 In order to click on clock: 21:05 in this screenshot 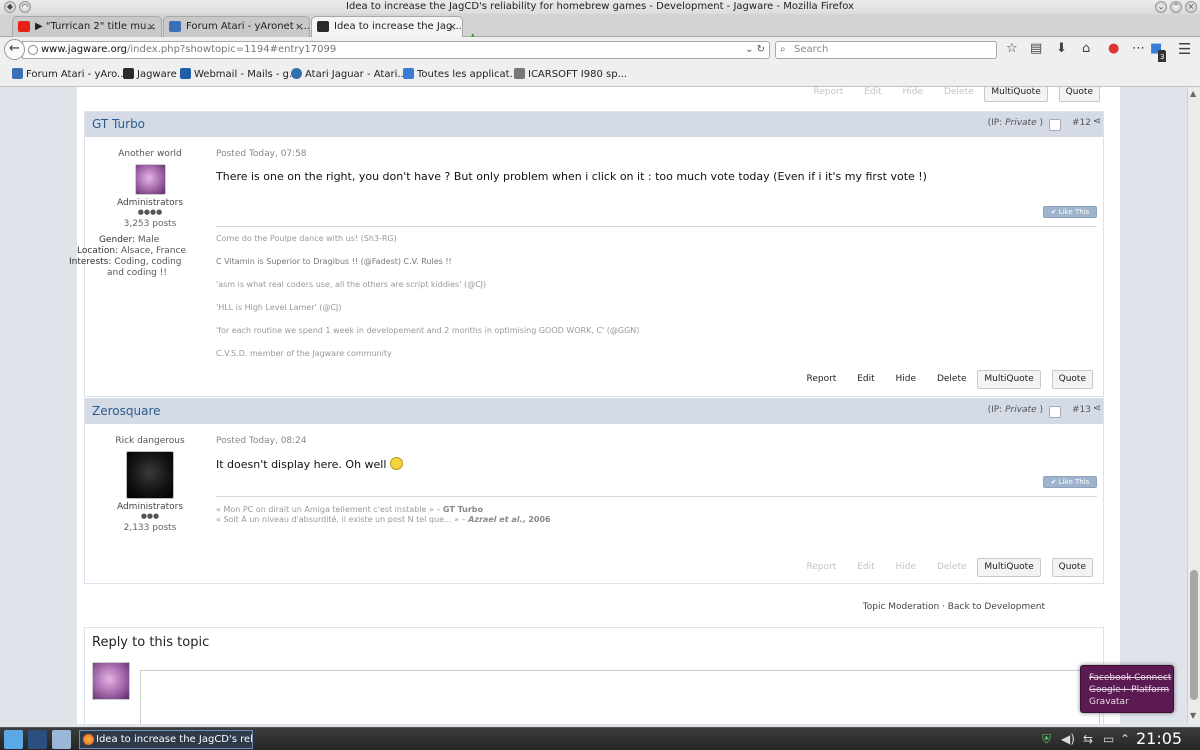, I will do `click(1159, 739)`.